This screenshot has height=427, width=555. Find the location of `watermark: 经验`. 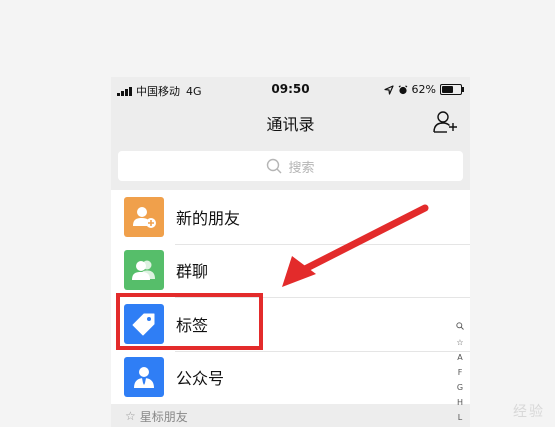

watermark: 经验 is located at coordinates (529, 411).